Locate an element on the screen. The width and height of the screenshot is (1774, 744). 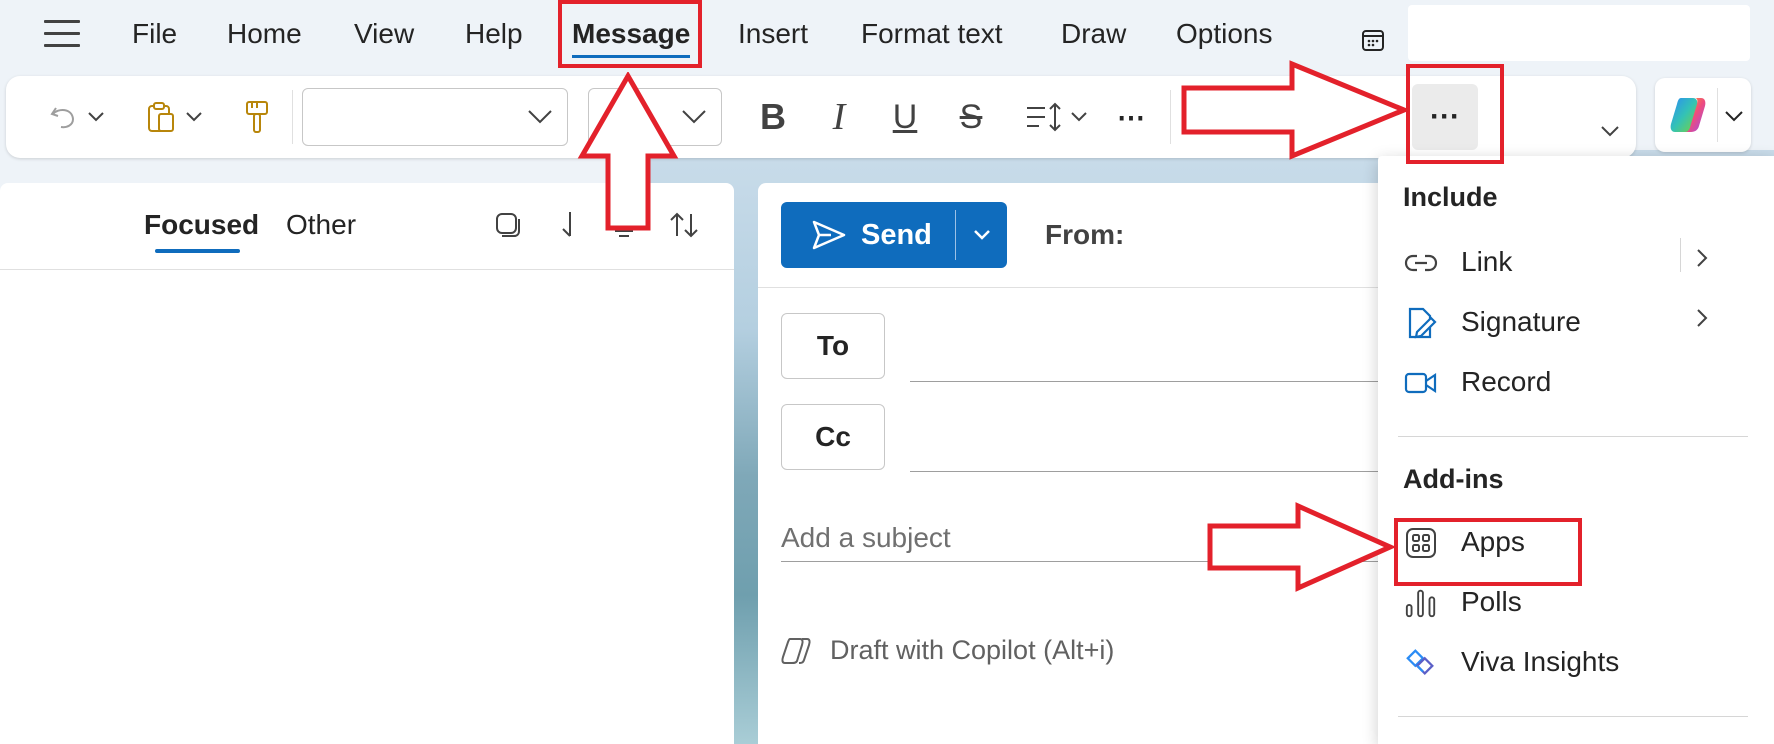
menu-item-polls-label: Polls is located at coordinates (1491, 601).